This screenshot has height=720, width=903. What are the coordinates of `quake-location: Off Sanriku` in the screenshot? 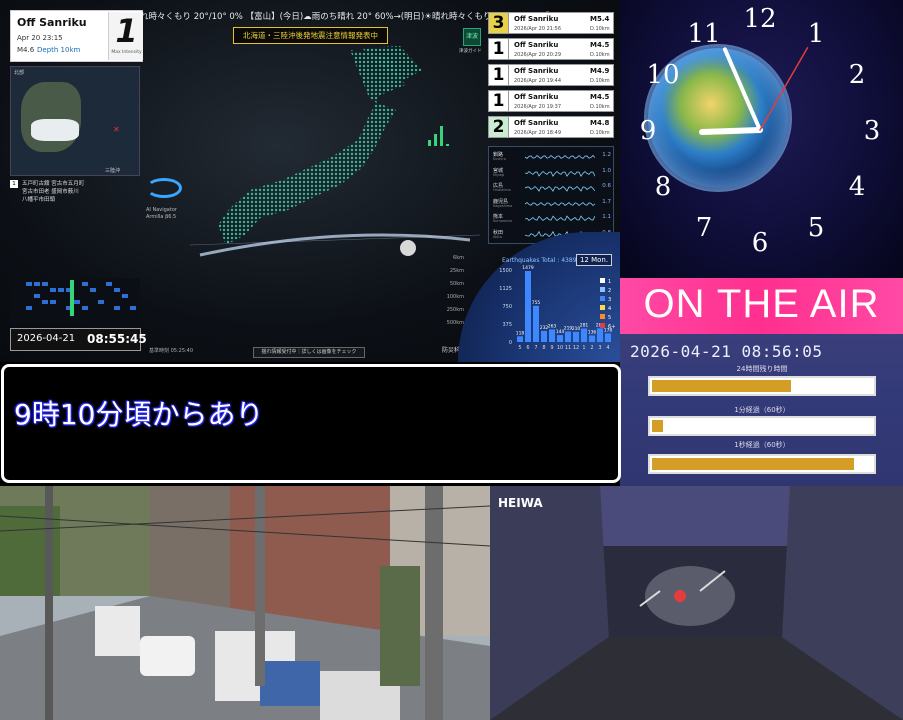 It's located at (52, 22).